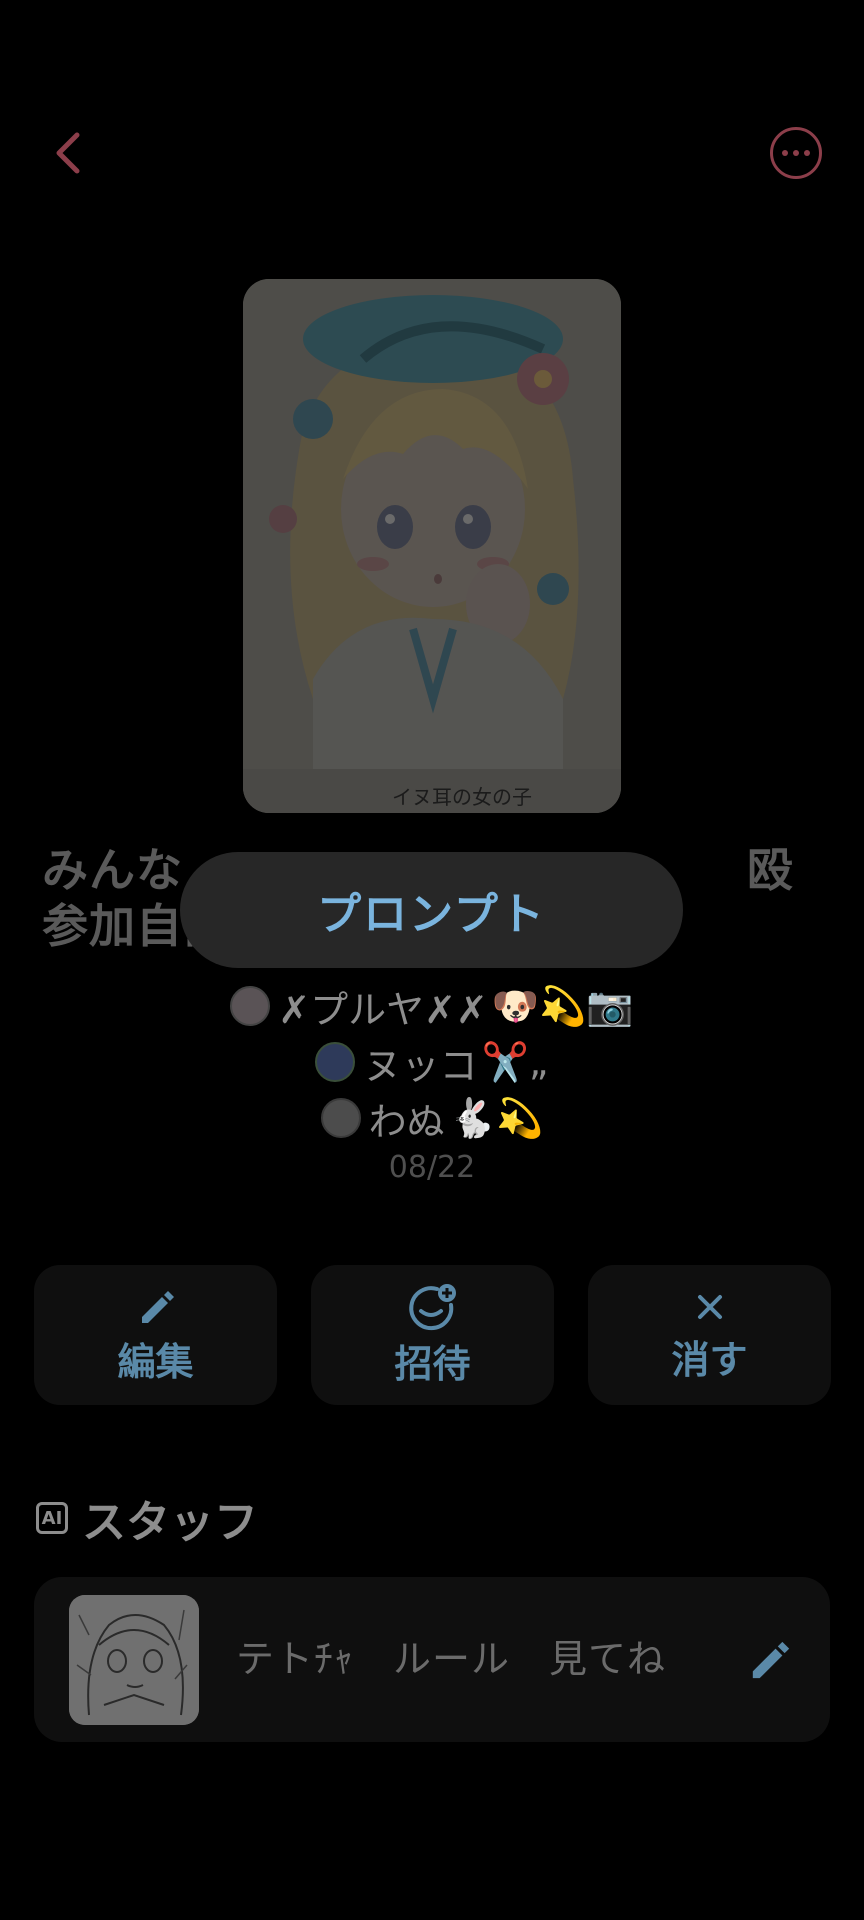  I want to click on member-emoji: 🐶💫📷, so click(562, 1005).